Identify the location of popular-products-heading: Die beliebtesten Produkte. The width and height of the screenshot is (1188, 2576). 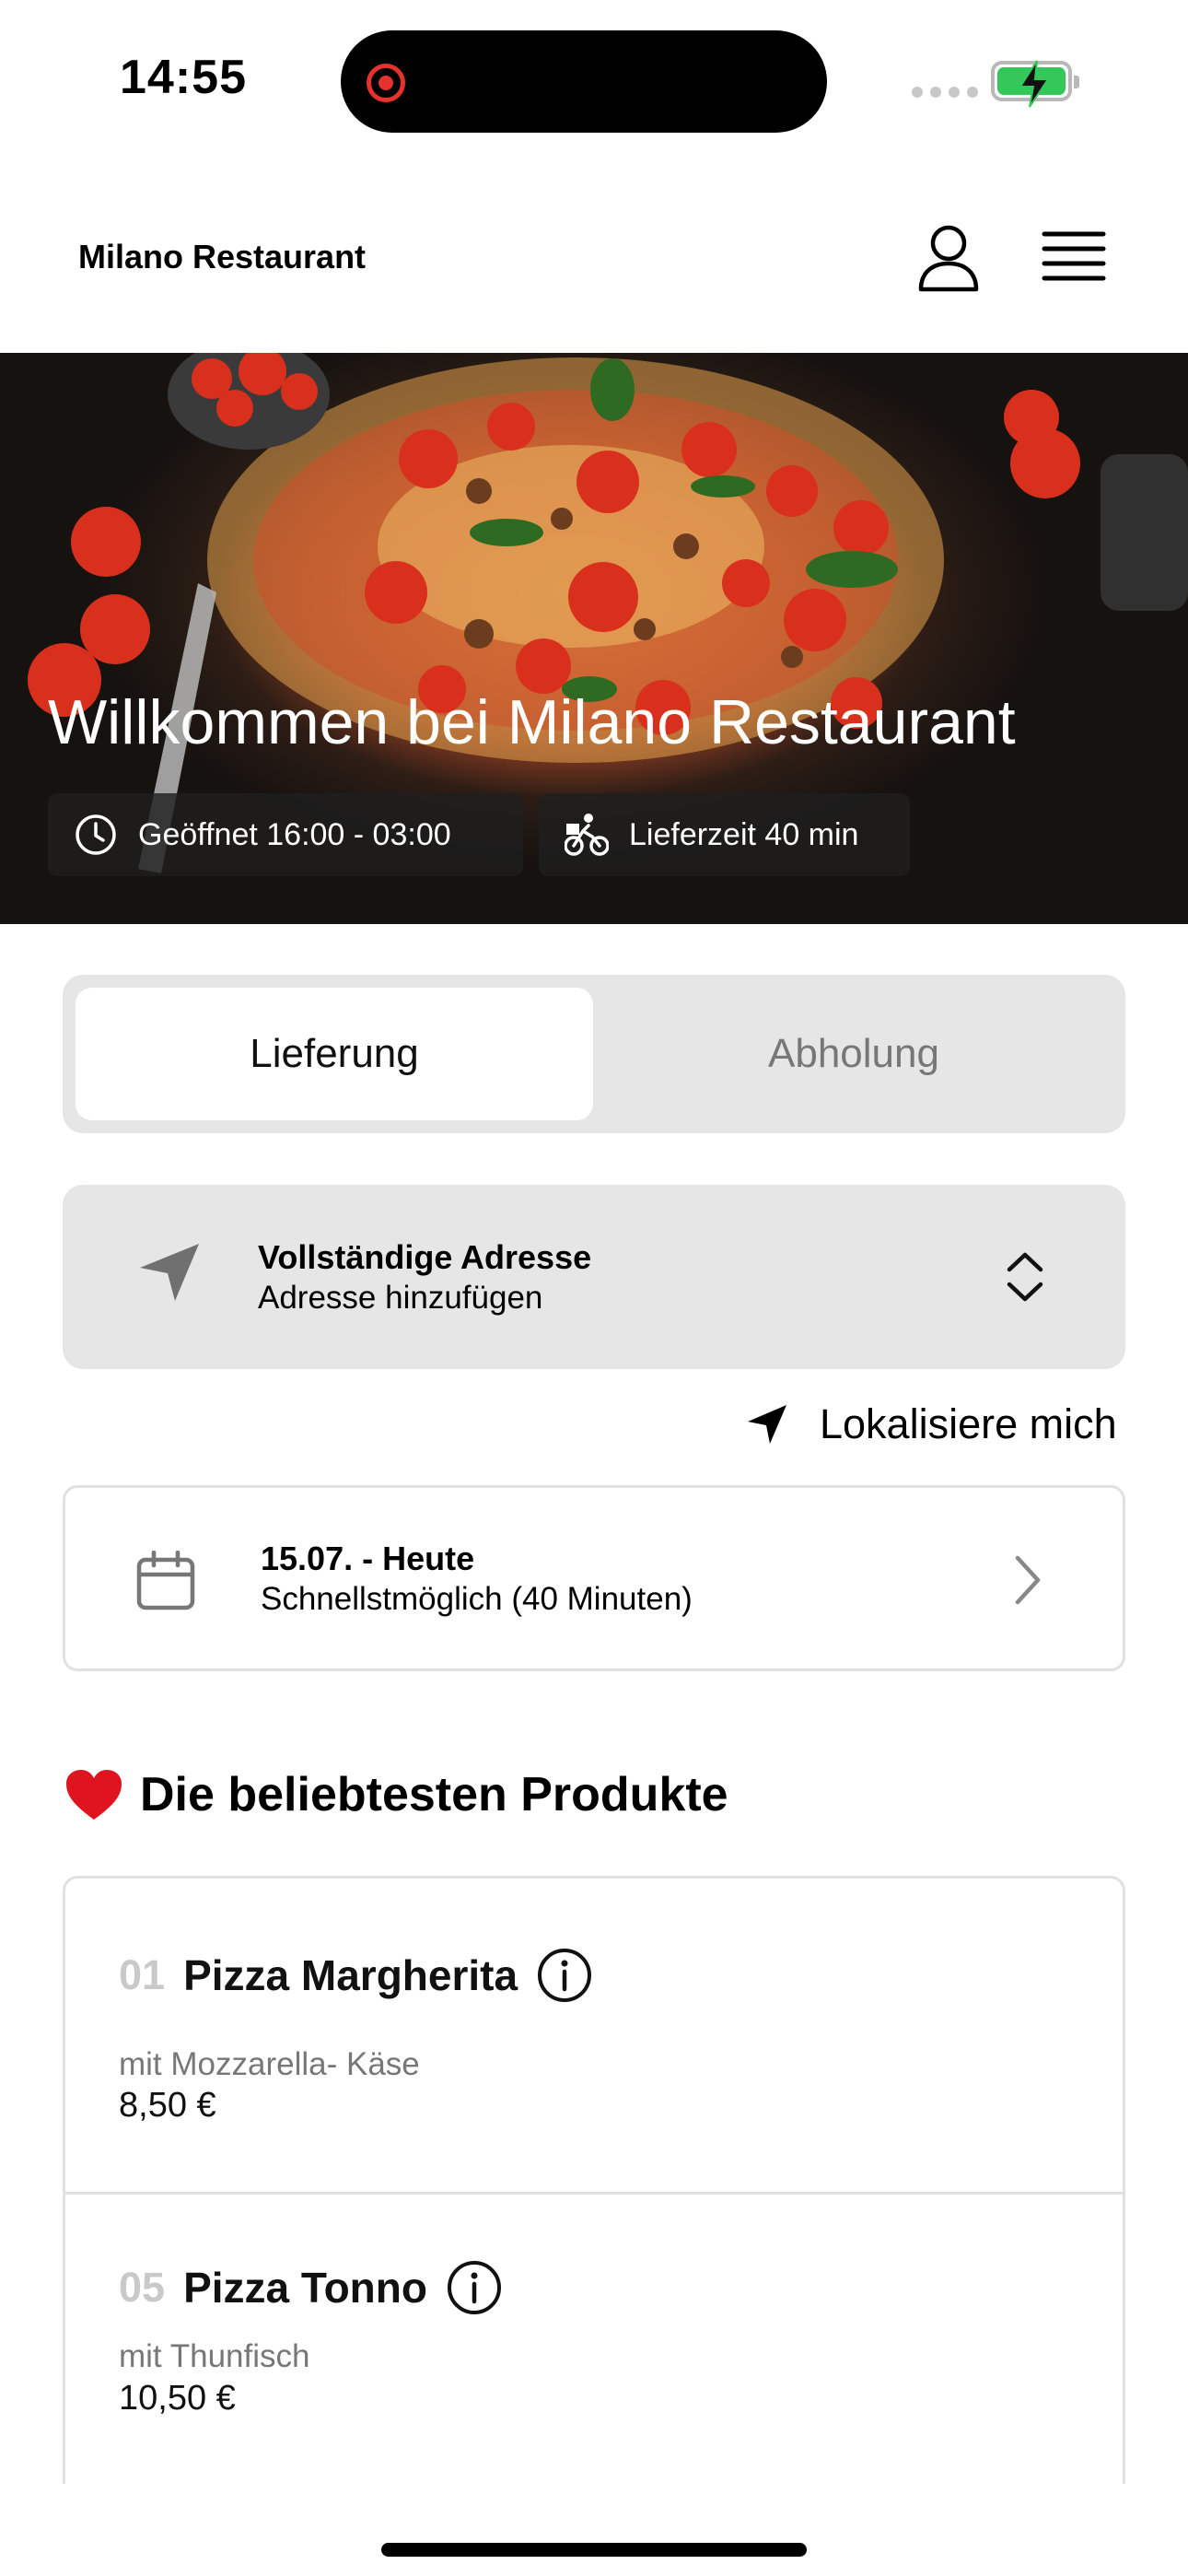
(396, 1794).